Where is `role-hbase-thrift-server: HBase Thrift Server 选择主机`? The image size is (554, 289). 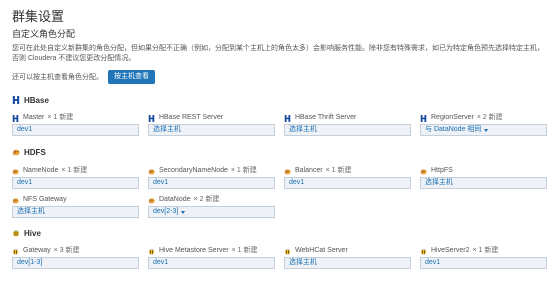
role-hbase-thrift-server: HBase Thrift Server 选择主机 is located at coordinates (347, 124).